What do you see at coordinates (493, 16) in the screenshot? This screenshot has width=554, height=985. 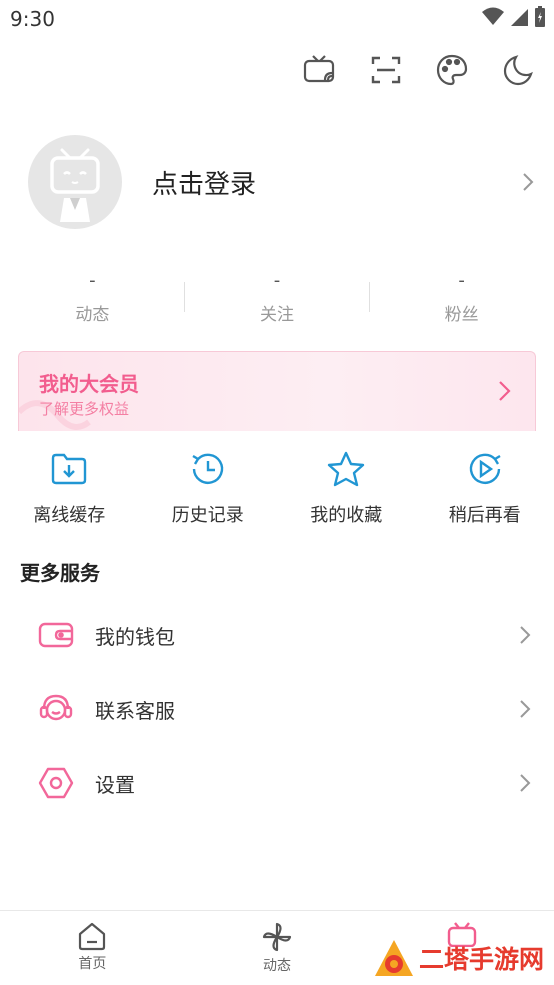 I see `wifi-icon` at bounding box center [493, 16].